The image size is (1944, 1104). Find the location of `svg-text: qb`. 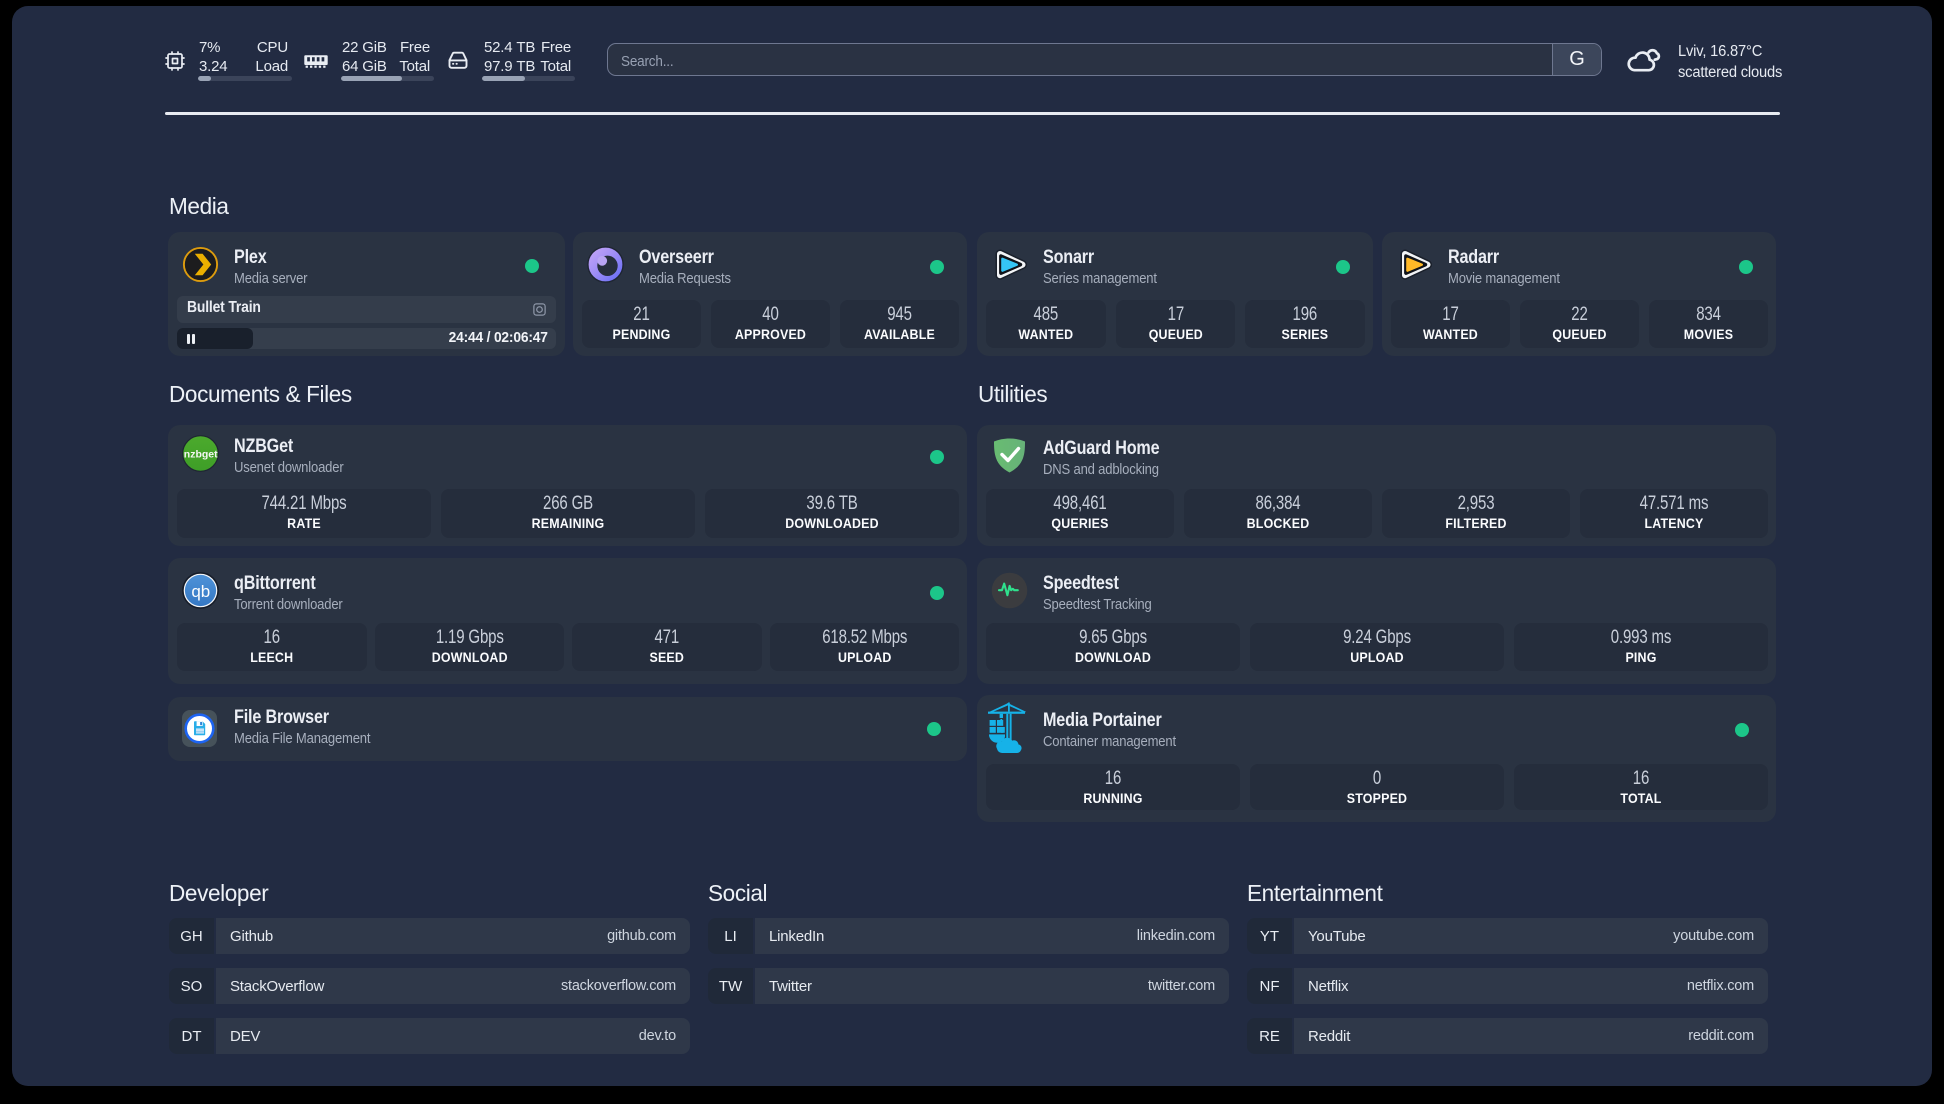

svg-text: qb is located at coordinates (200, 591).